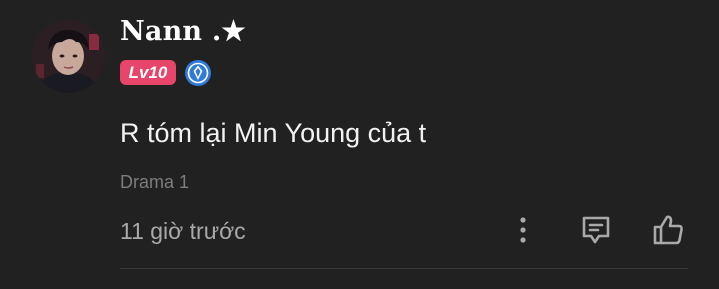 The height and width of the screenshot is (289, 719). I want to click on thumbs-up-icon, so click(668, 230).